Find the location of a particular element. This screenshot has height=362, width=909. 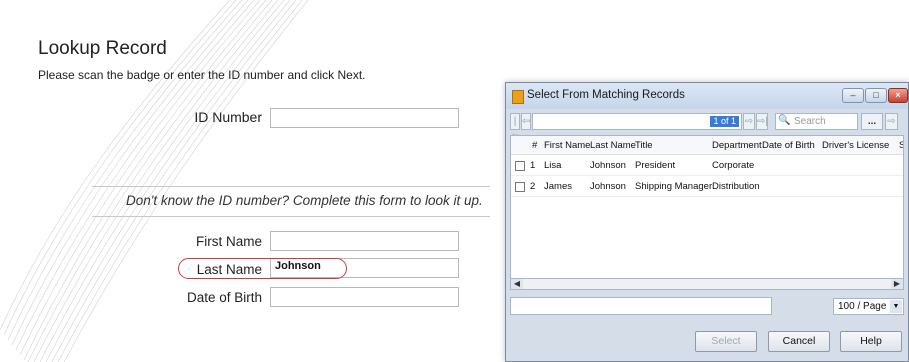

scroll-right-icon: ▶ is located at coordinates (897, 284).